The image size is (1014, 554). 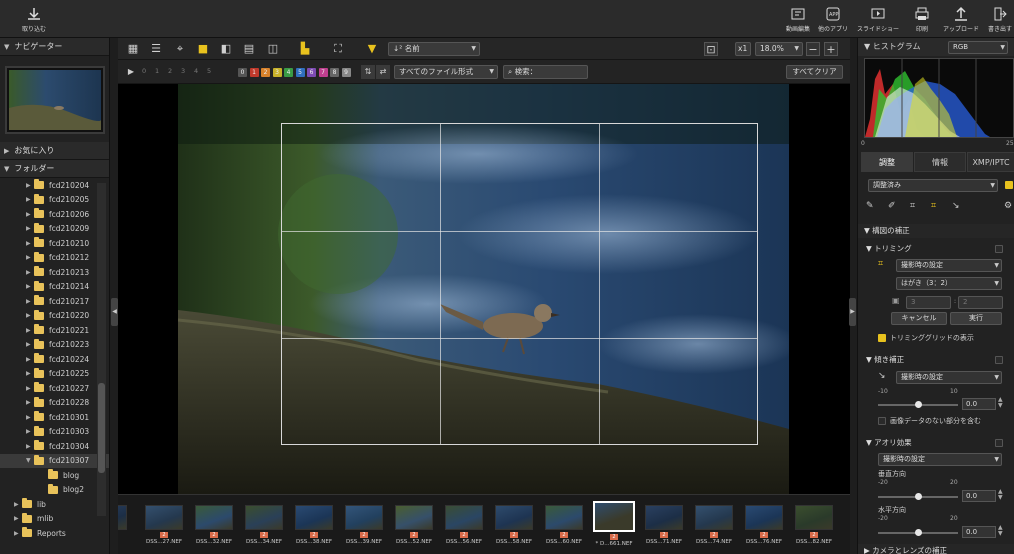 What do you see at coordinates (979, 404) in the screenshot?
I see `tilt-value-input: 0.0` at bounding box center [979, 404].